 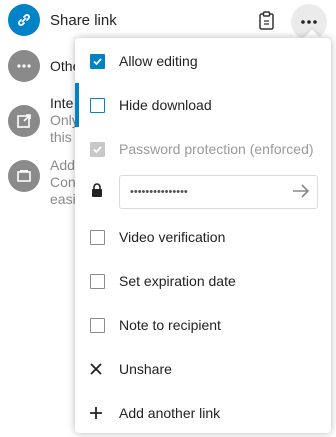 I want to click on row-subtitle: Con, so click(x=63, y=182).